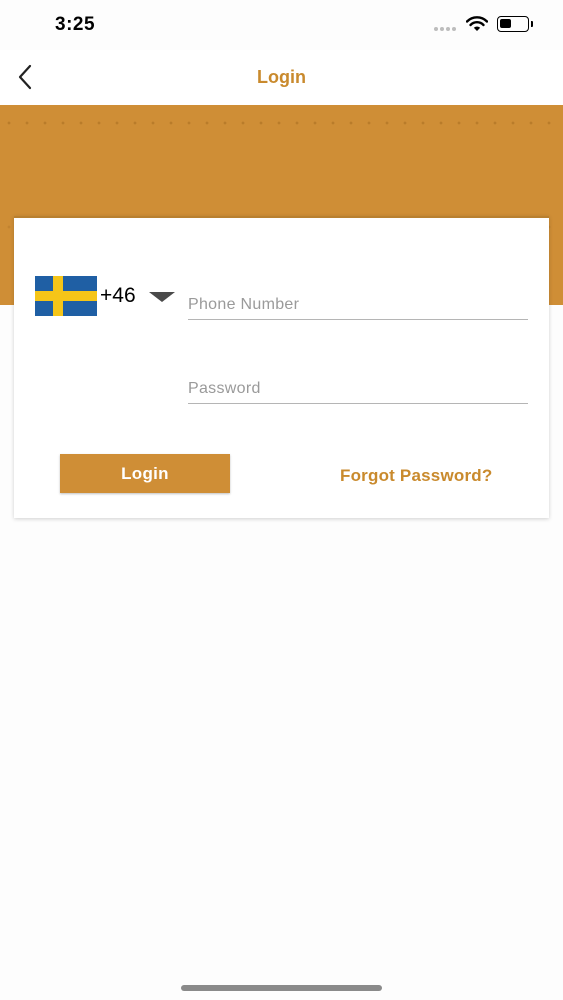 This screenshot has width=563, height=1000. Describe the element at coordinates (145, 473) in the screenshot. I see `login-button: Login` at that location.